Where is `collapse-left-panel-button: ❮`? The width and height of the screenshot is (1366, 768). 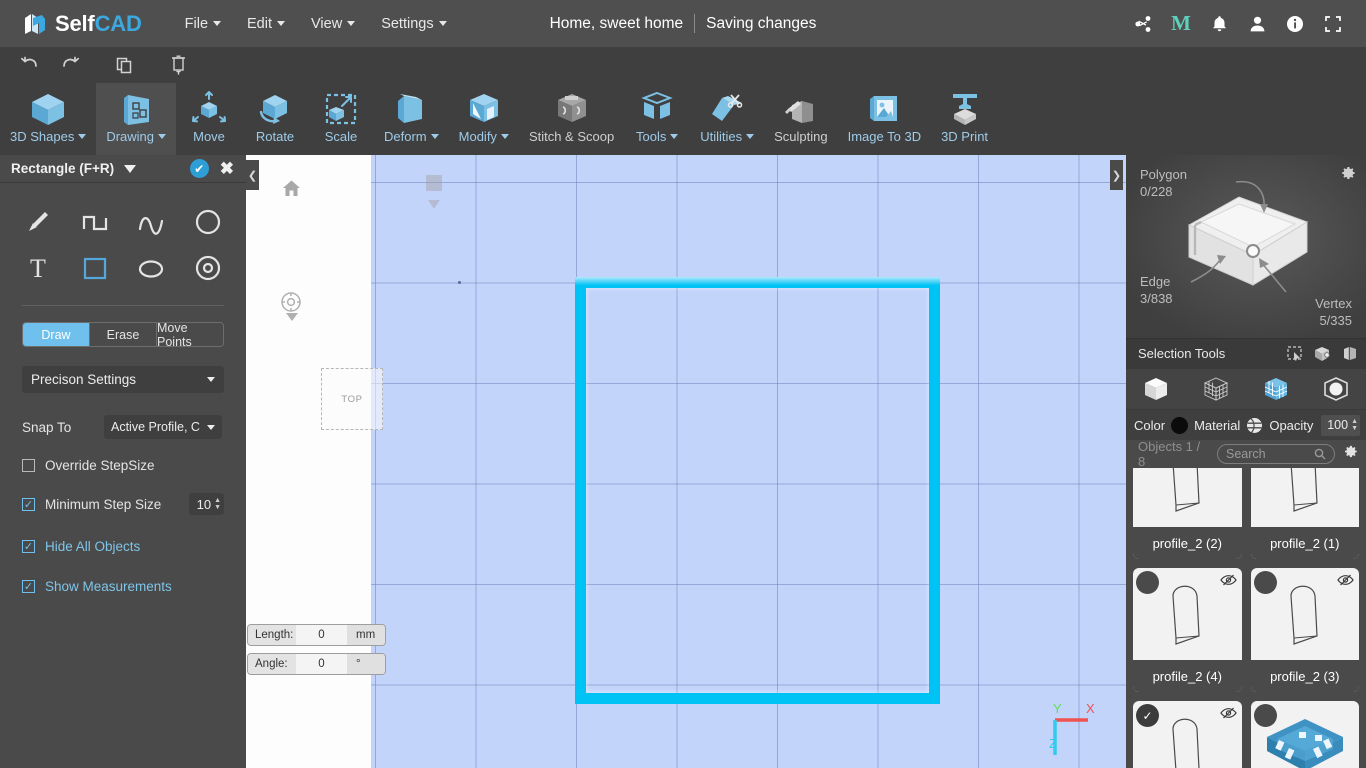
collapse-left-panel-button: ❮ is located at coordinates (252, 175).